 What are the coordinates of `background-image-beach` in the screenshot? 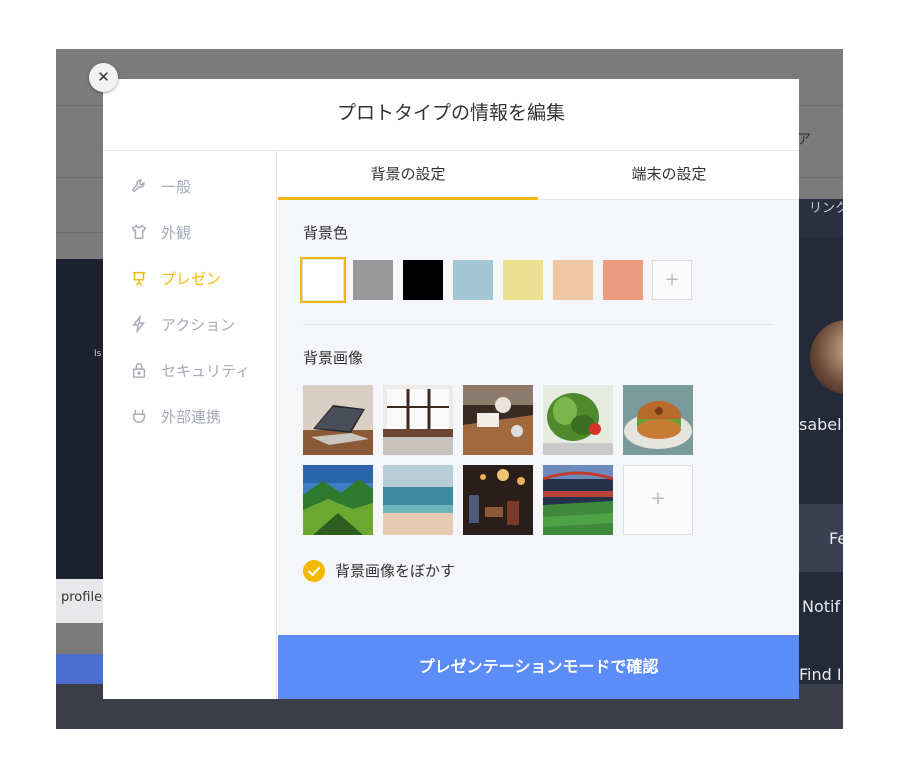 It's located at (418, 500).